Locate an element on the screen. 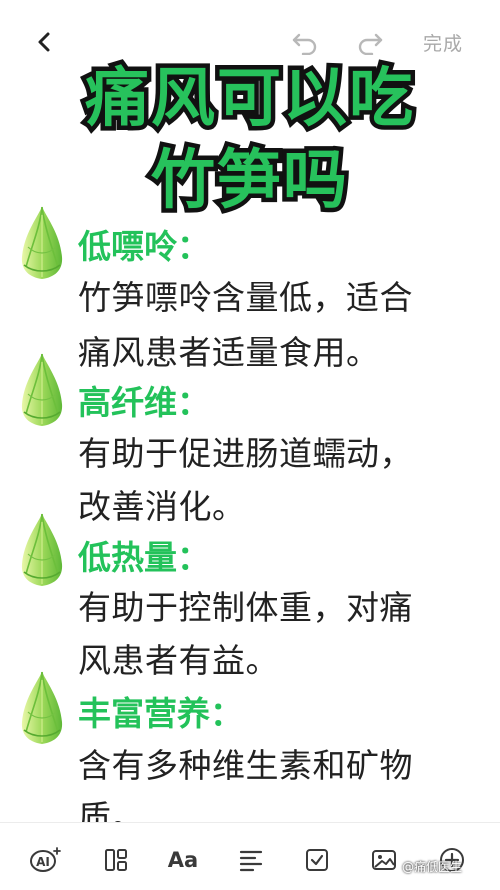 The width and height of the screenshot is (500, 890). align-button is located at coordinates (251, 860).